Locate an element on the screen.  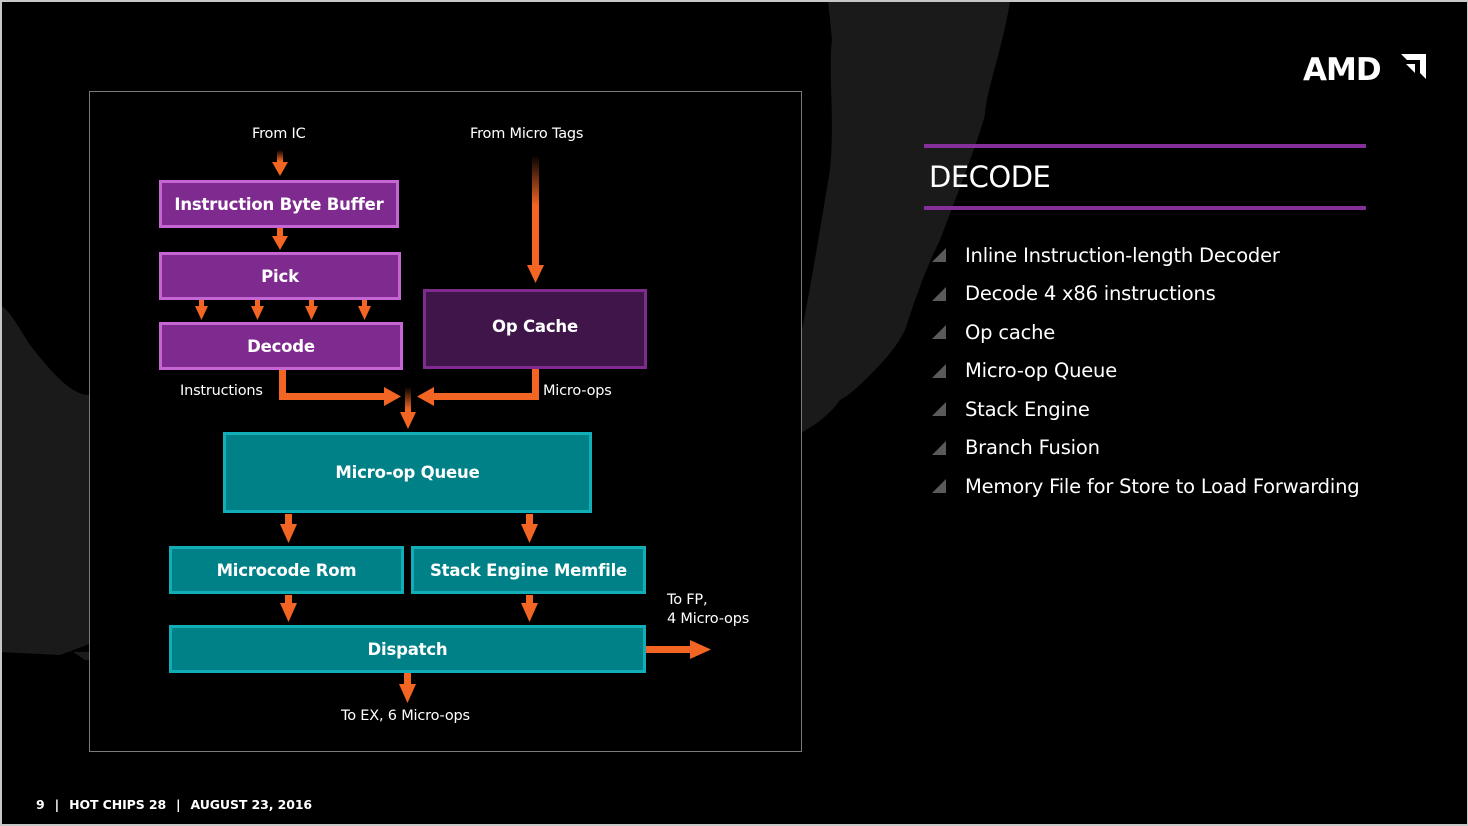
block-stack-engine-memfile: Stack Engine Memfile is located at coordinates (528, 570).